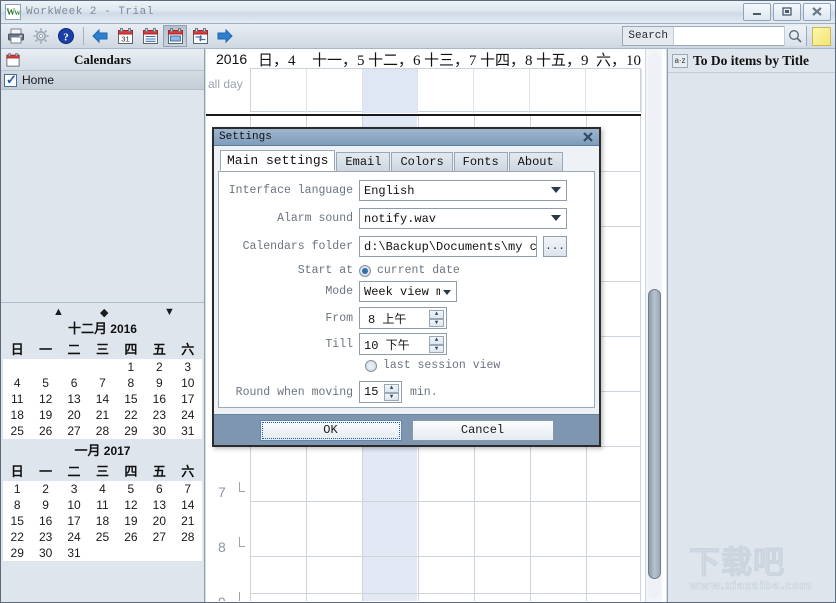  Describe the element at coordinates (795, 36) in the screenshot. I see `magnifier-icon` at that location.